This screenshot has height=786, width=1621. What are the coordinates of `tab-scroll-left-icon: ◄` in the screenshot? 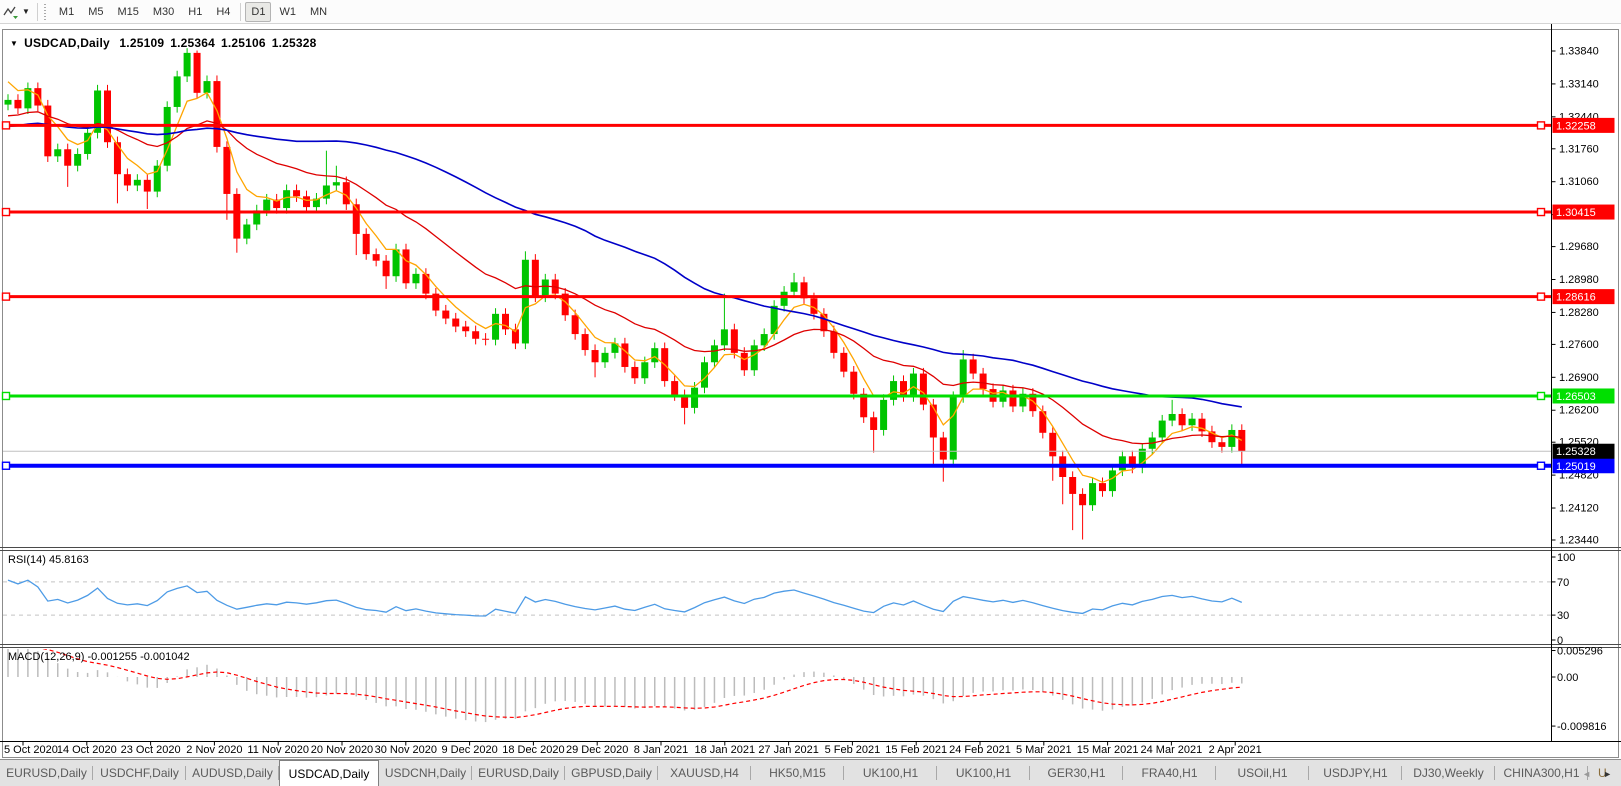 It's located at (1586, 774).